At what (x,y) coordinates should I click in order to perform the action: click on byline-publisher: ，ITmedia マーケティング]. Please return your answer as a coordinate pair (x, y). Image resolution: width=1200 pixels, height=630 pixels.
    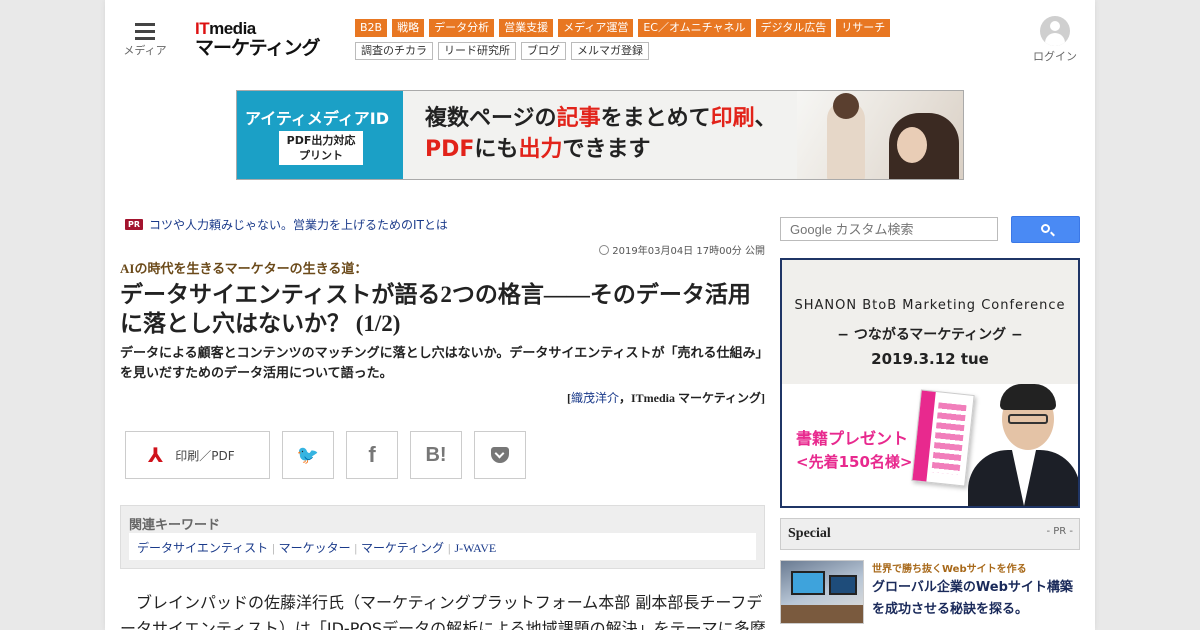
    Looking at the image, I should click on (691, 398).